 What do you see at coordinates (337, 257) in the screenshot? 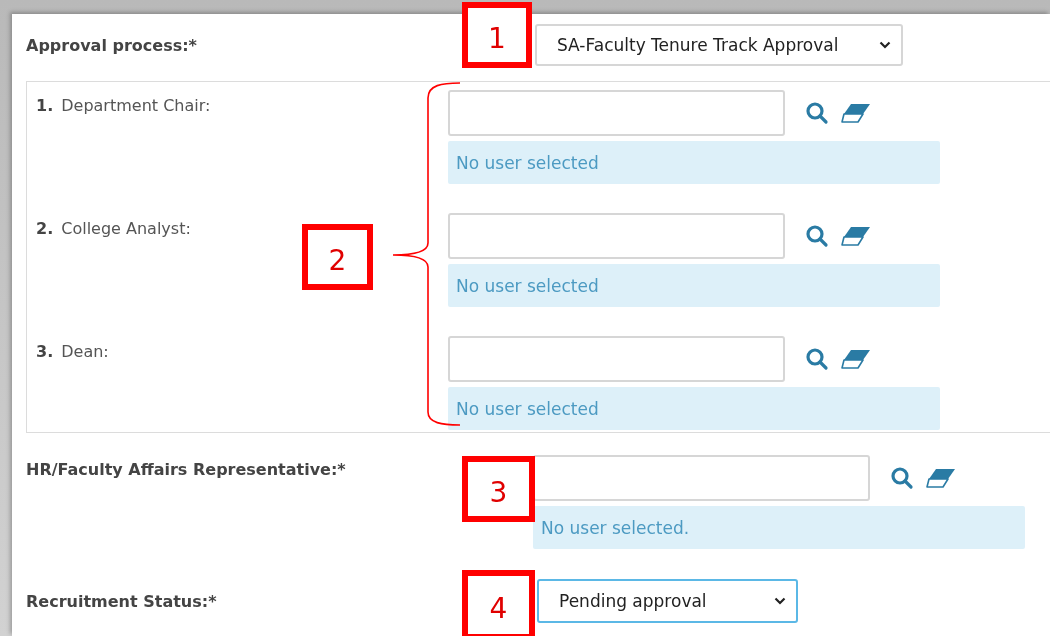
I see `callout-number: 2` at bounding box center [337, 257].